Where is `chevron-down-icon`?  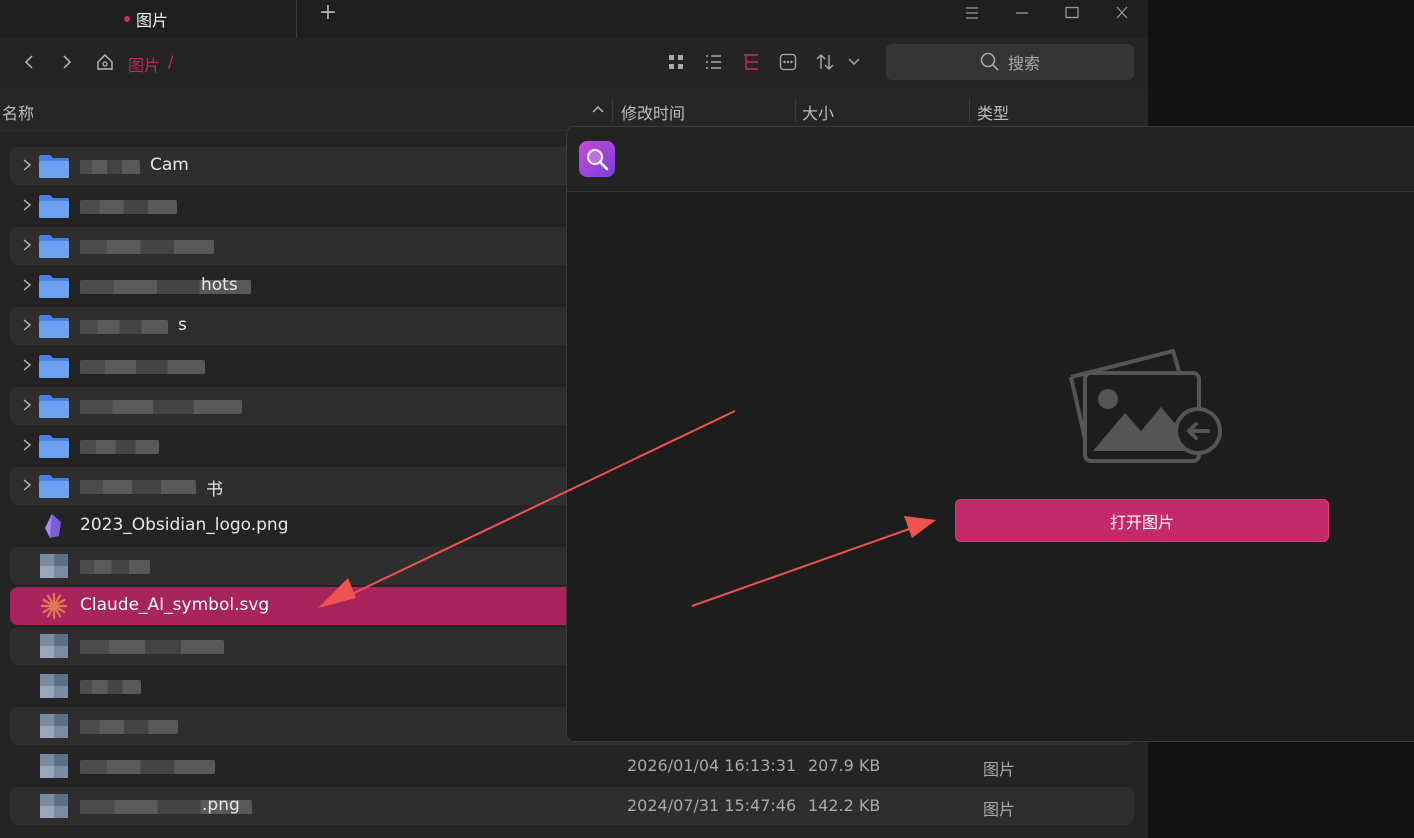 chevron-down-icon is located at coordinates (854, 61).